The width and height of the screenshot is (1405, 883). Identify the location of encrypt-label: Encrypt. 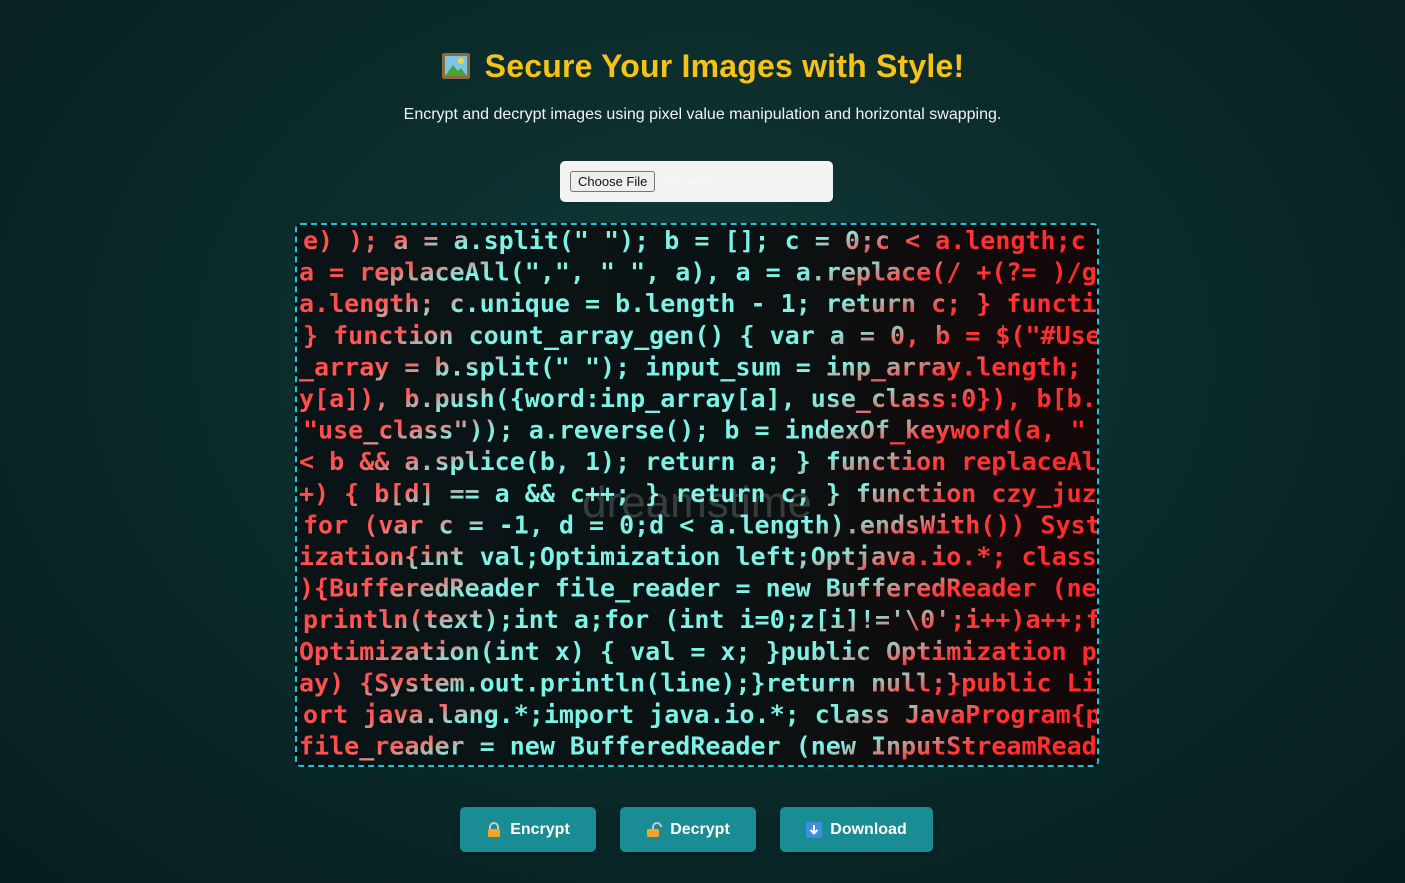
(540, 829).